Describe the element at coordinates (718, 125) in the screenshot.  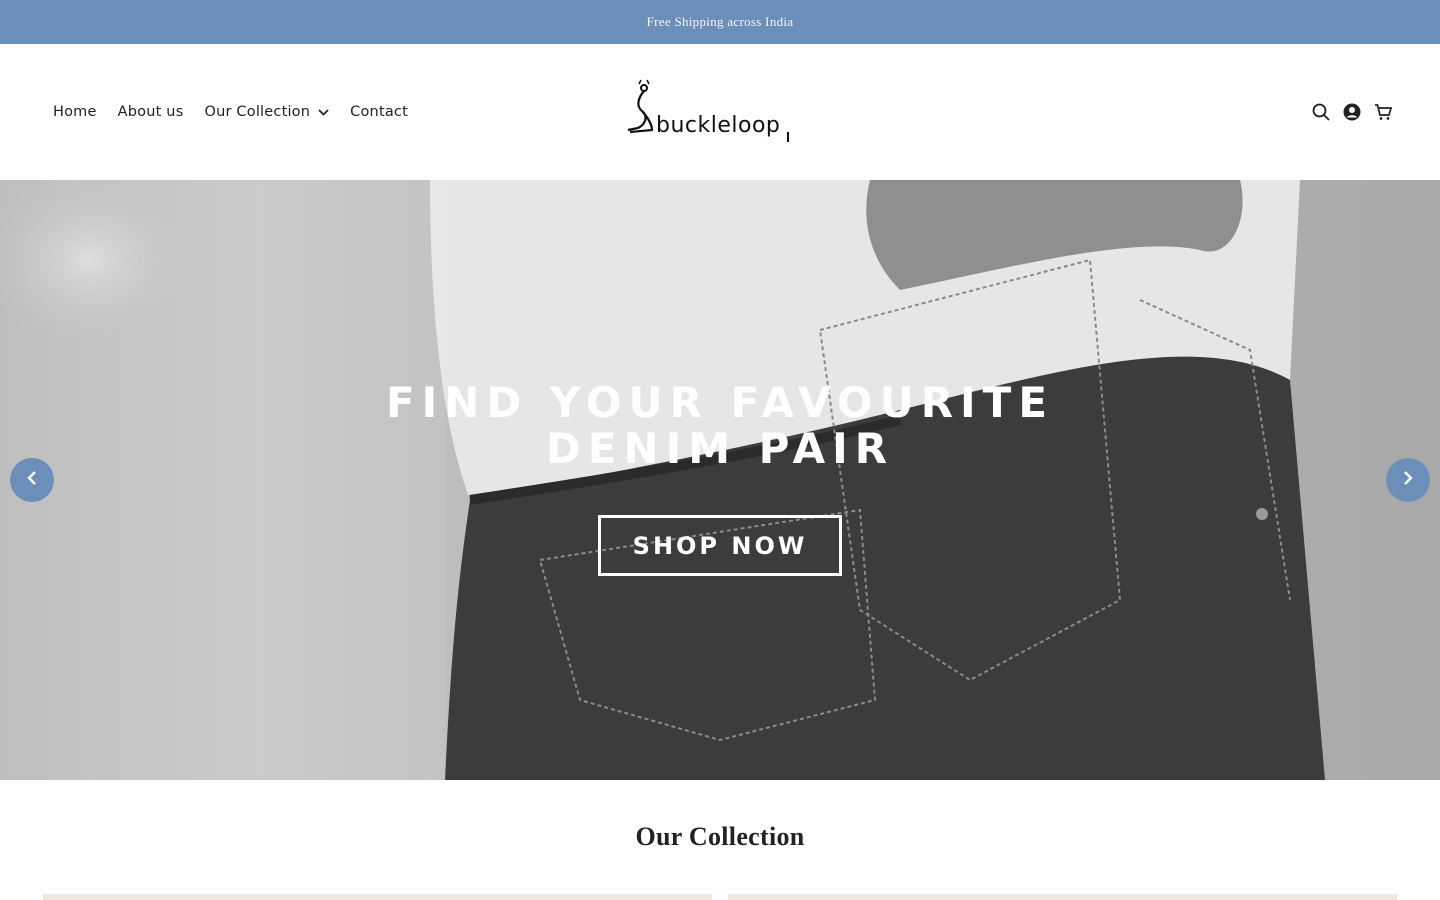
I see `svg-text: buckleloop` at that location.